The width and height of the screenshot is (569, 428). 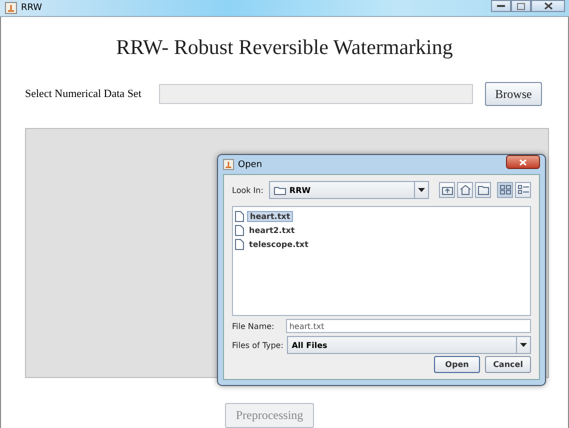 I want to click on minimize-icon, so click(x=501, y=6).